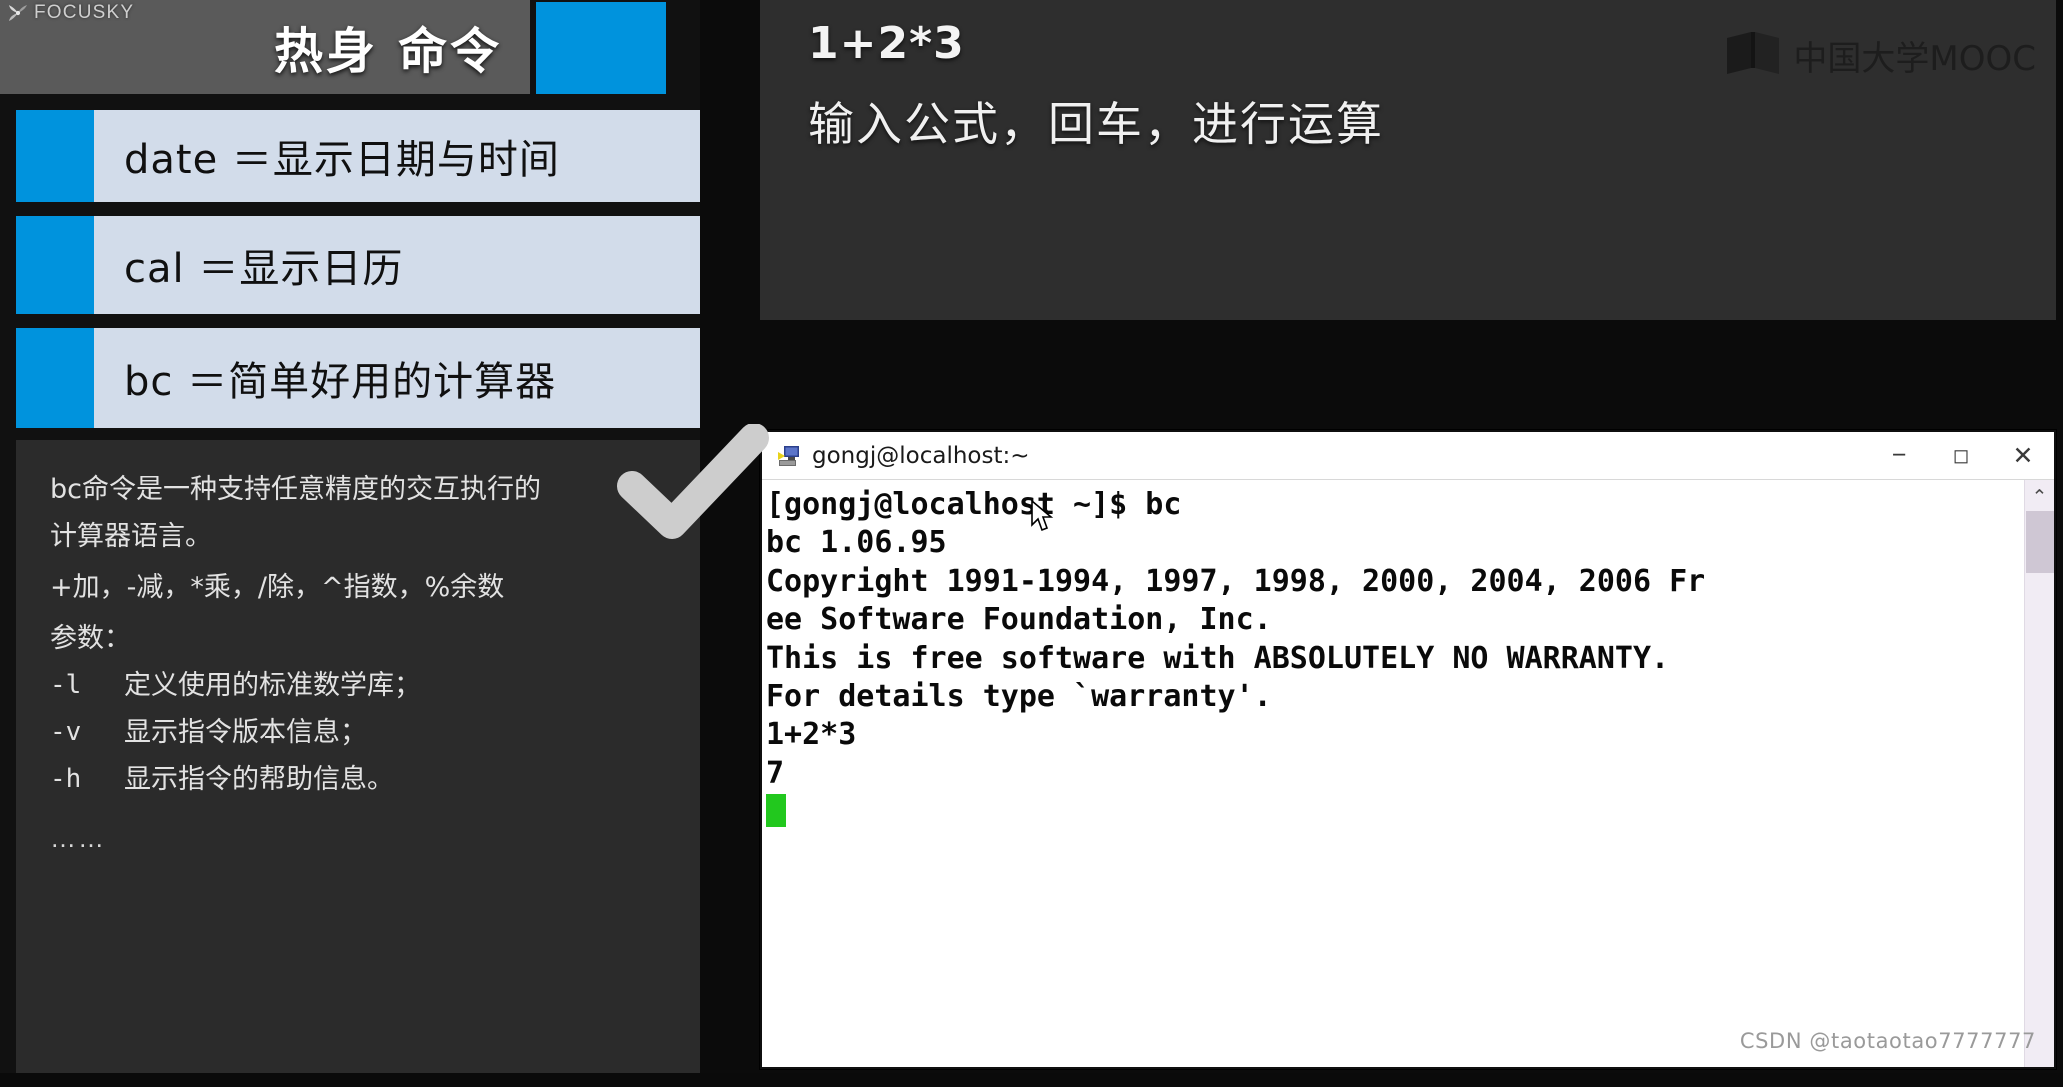  What do you see at coordinates (1887, 1041) in the screenshot?
I see `csdn-watermark: CSDN @taotaotao7777777` at bounding box center [1887, 1041].